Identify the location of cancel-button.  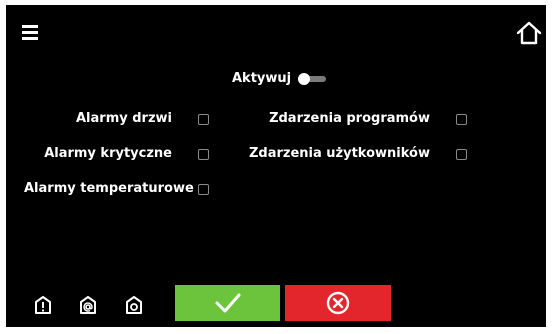
(338, 303).